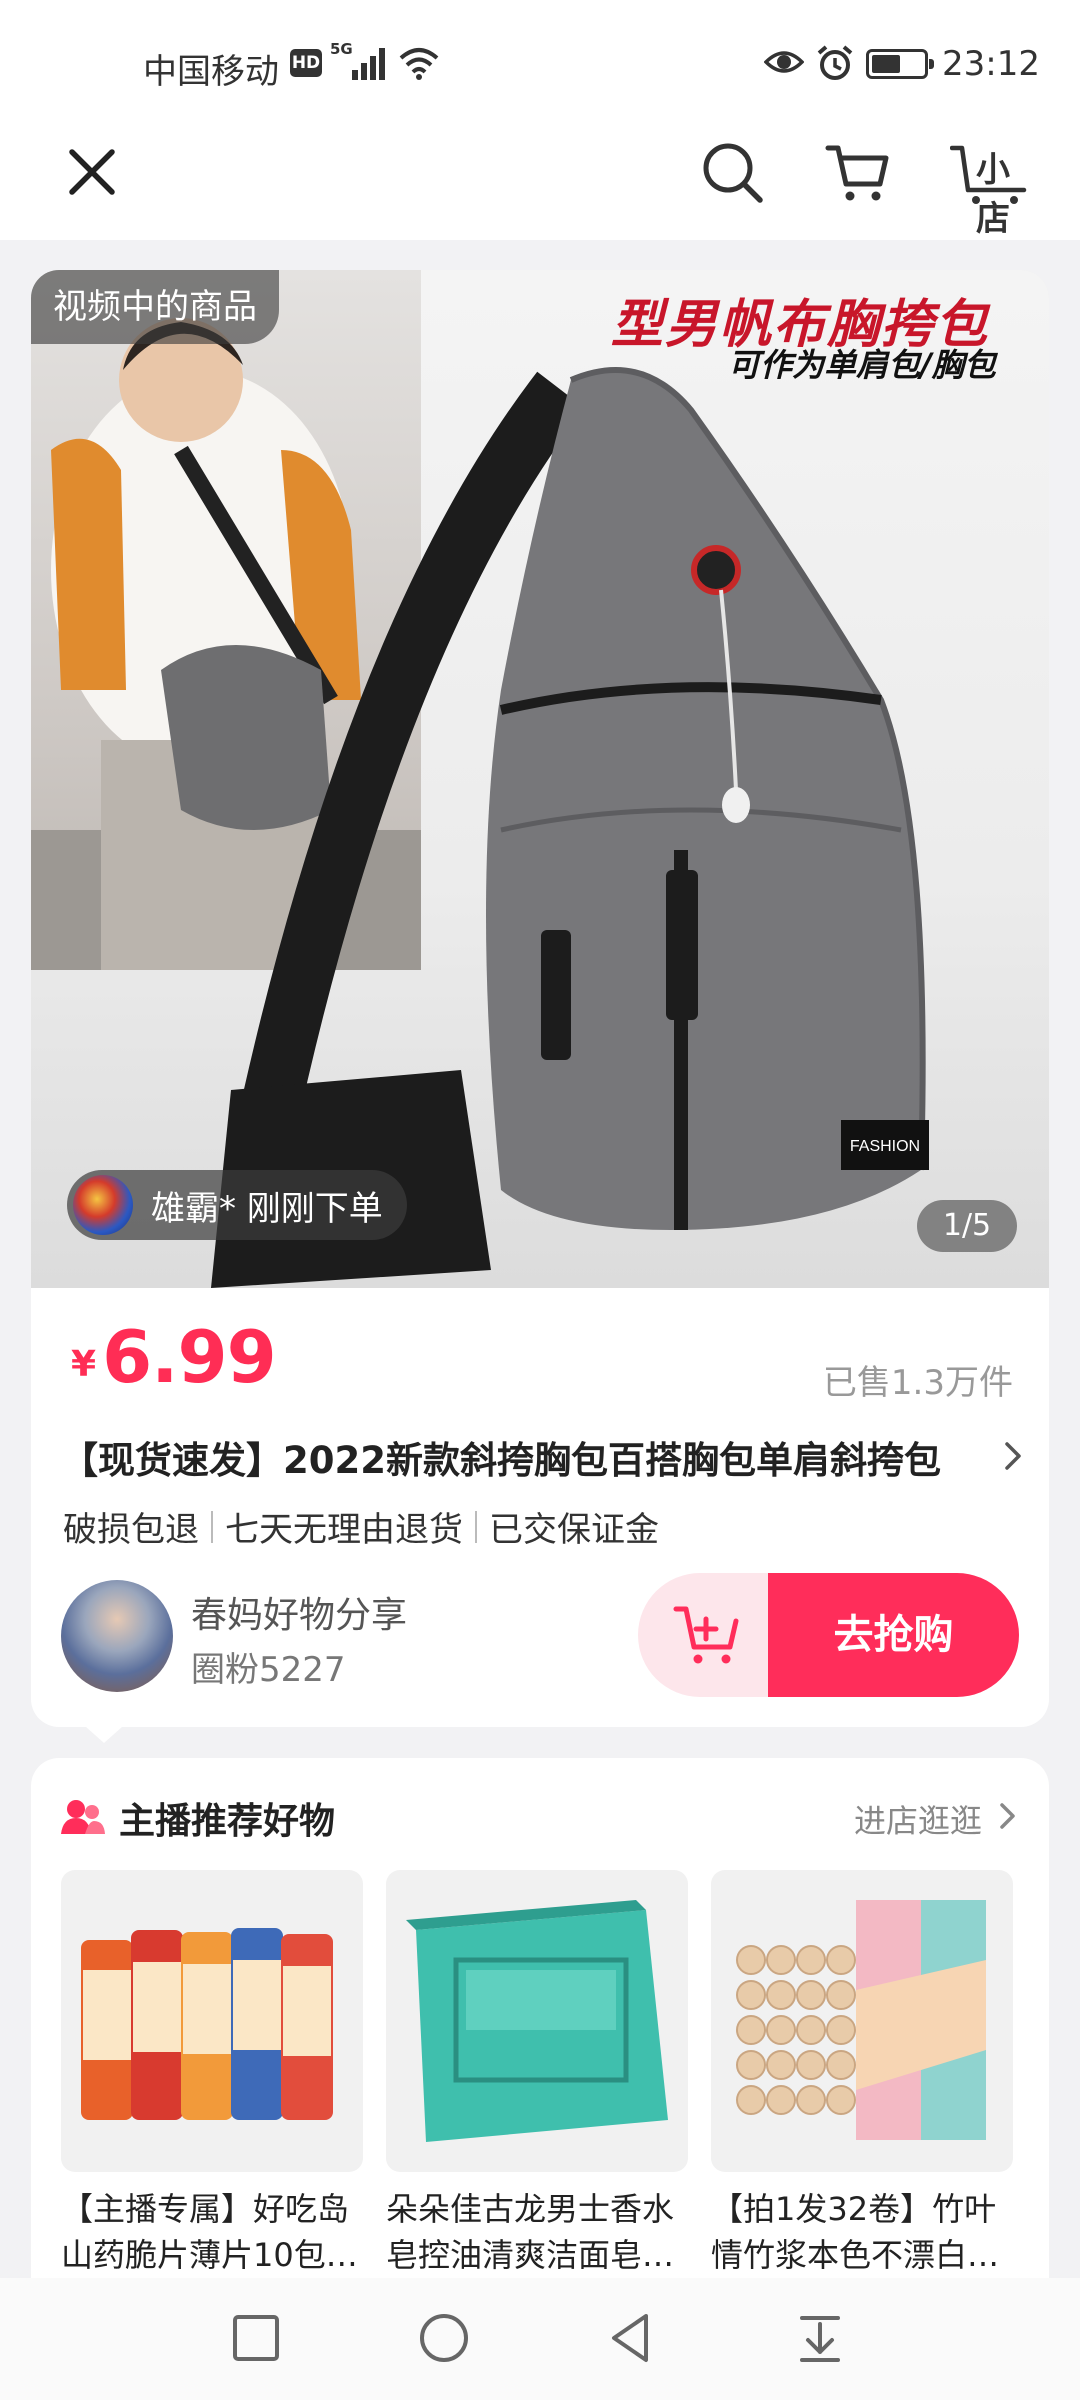 The height and width of the screenshot is (2400, 1080). I want to click on service-item: 破损包退, so click(131, 1530).